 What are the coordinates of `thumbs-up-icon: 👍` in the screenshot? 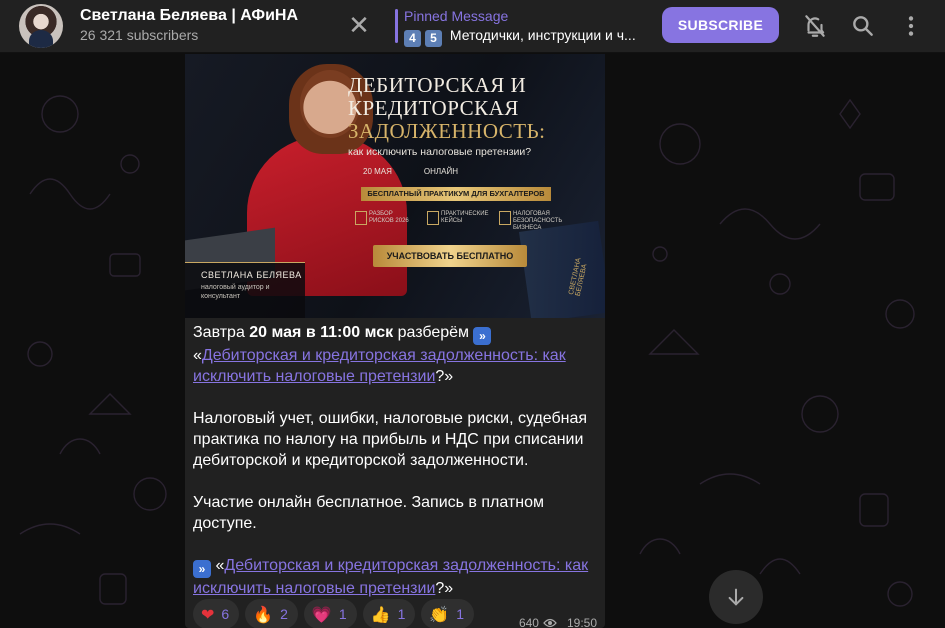 It's located at (380, 614).